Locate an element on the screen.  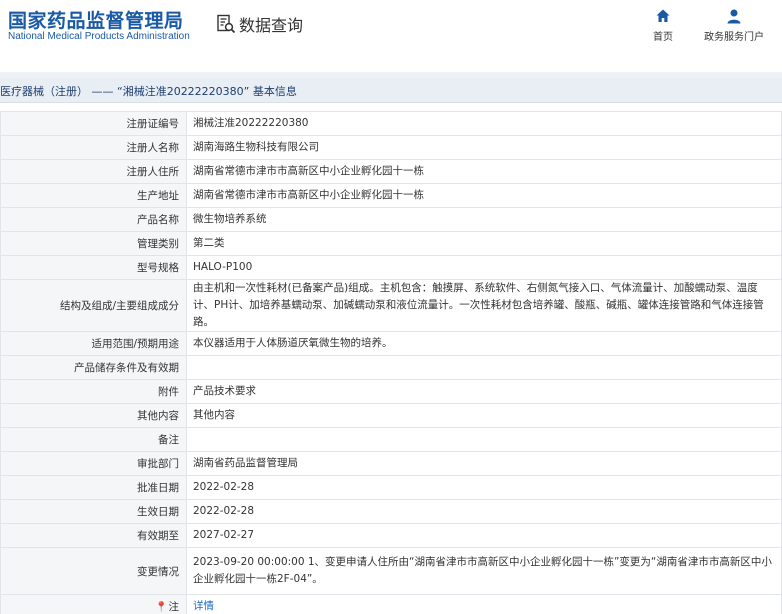
table-row: 审批部门 湖南省药品监督管理局 is located at coordinates (391, 463).